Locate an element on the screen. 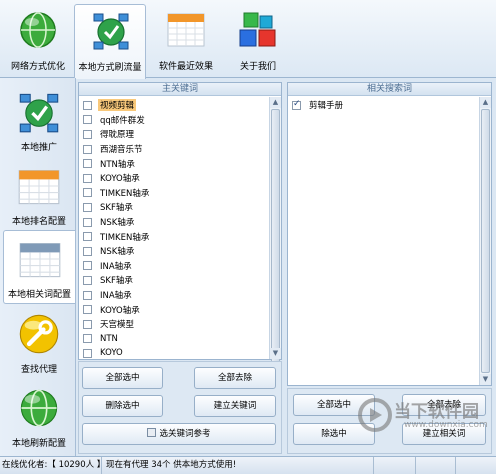 This screenshot has height=474, width=496. sidebar-item-local-refresh-config: 本地刷新配置 is located at coordinates (39, 417).